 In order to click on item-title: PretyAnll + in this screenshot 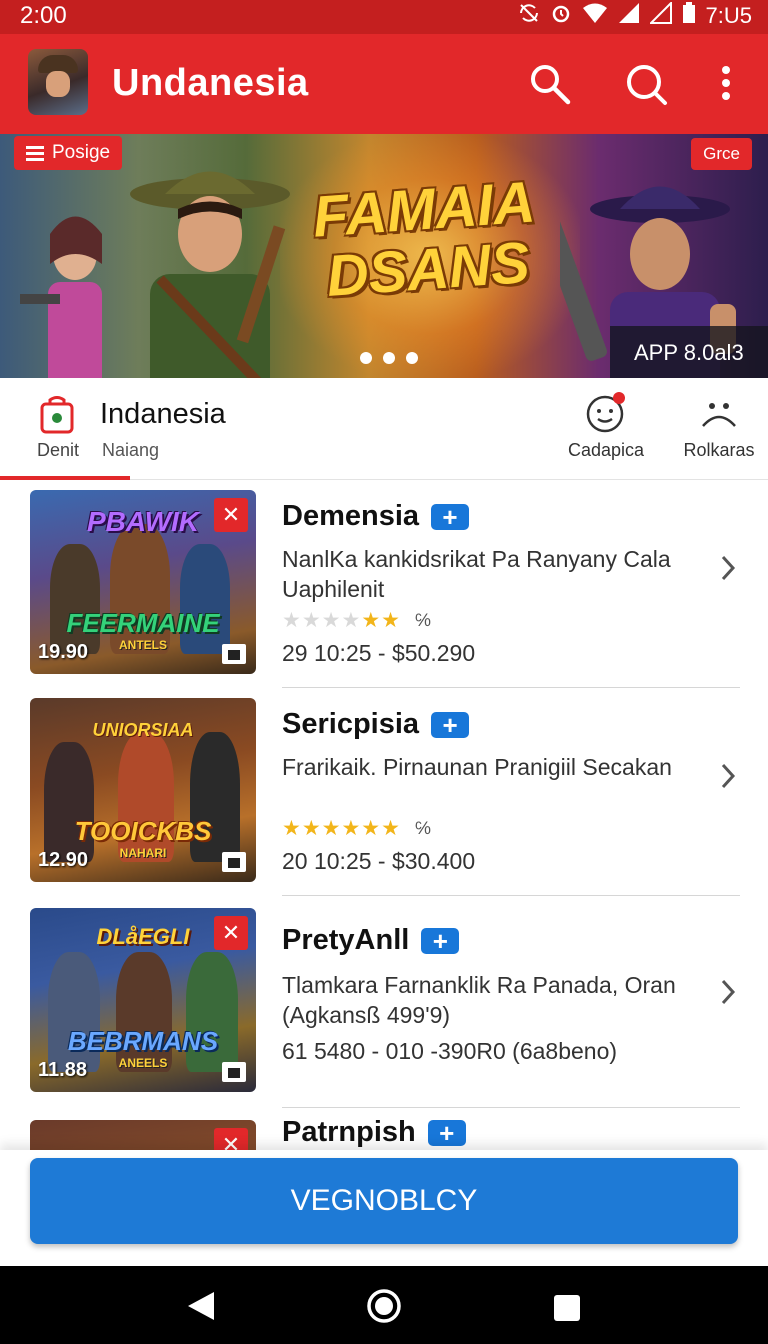, I will do `click(371, 940)`.